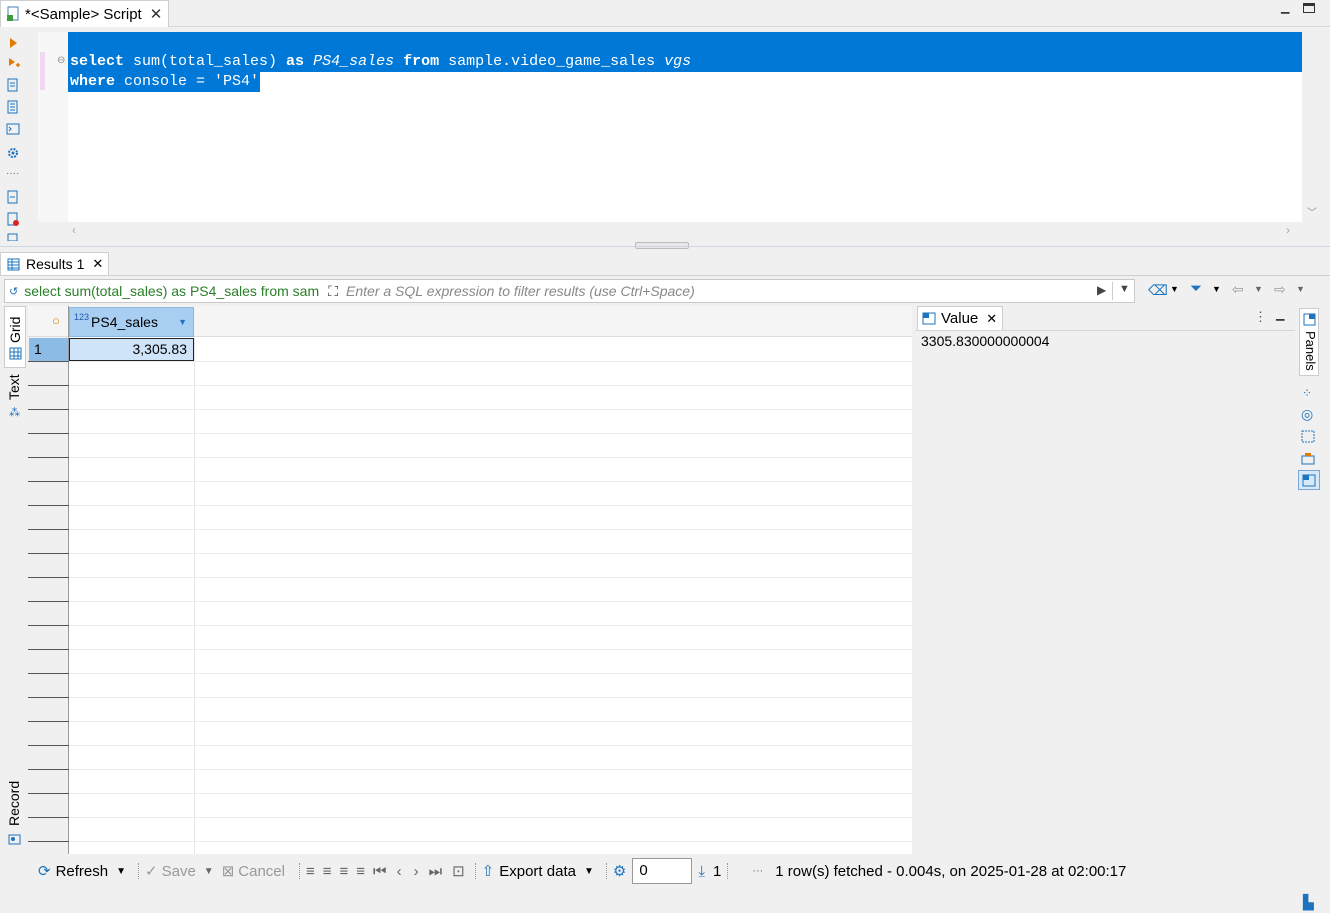 This screenshot has width=1330, height=913. What do you see at coordinates (399, 871) in the screenshot?
I see `previous-page-icon: ‹` at bounding box center [399, 871].